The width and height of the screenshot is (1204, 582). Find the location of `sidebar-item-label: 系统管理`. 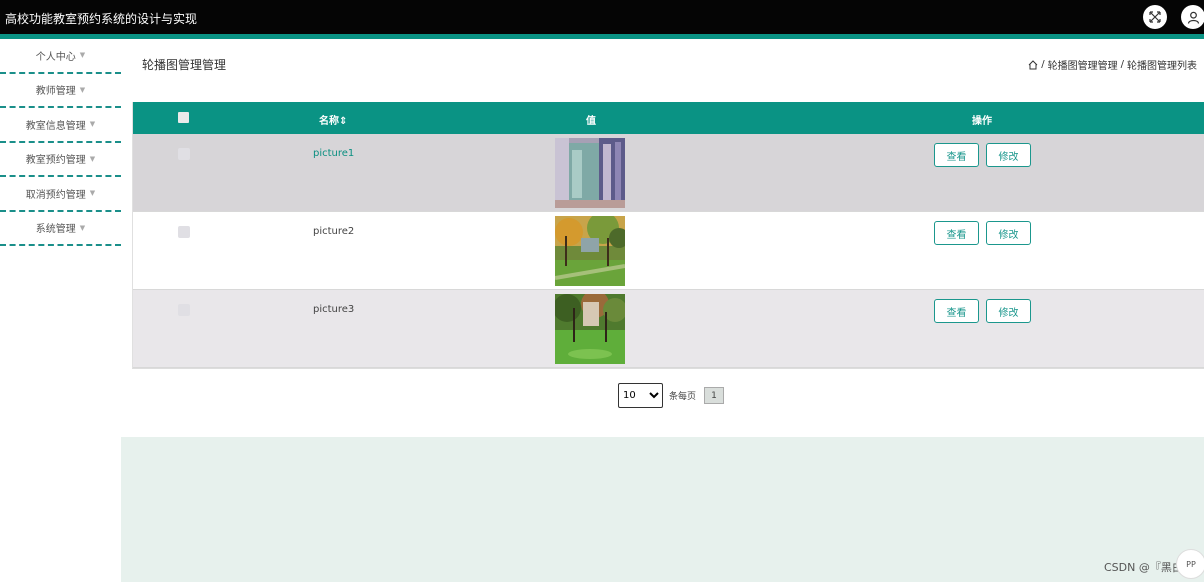

sidebar-item-label: 系统管理 is located at coordinates (55, 230).